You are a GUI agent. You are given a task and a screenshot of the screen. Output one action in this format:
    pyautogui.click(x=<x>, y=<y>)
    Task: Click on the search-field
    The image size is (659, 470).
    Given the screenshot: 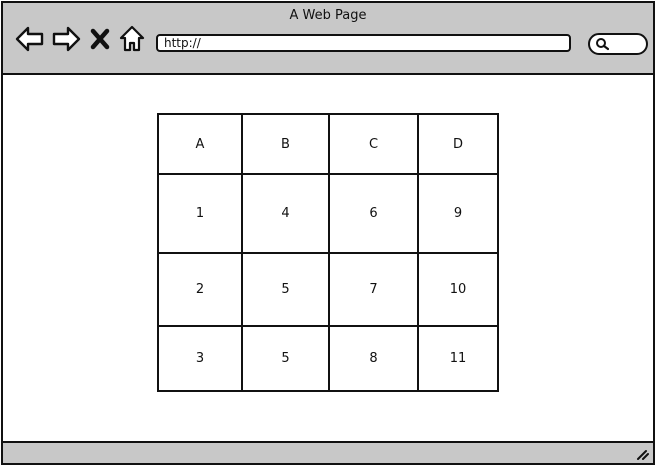 What is the action you would take?
    pyautogui.click(x=618, y=44)
    